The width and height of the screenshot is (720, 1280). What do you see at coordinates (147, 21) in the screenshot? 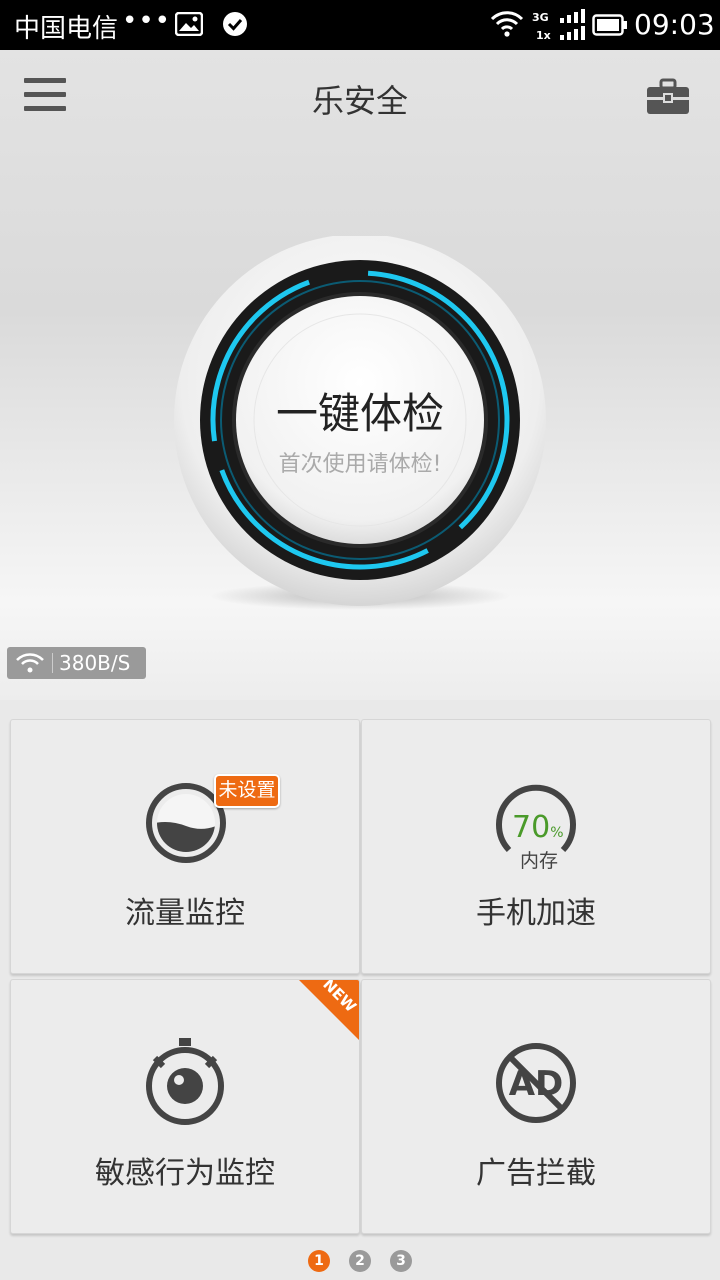
I see `more-notifications-dots: •••` at bounding box center [147, 21].